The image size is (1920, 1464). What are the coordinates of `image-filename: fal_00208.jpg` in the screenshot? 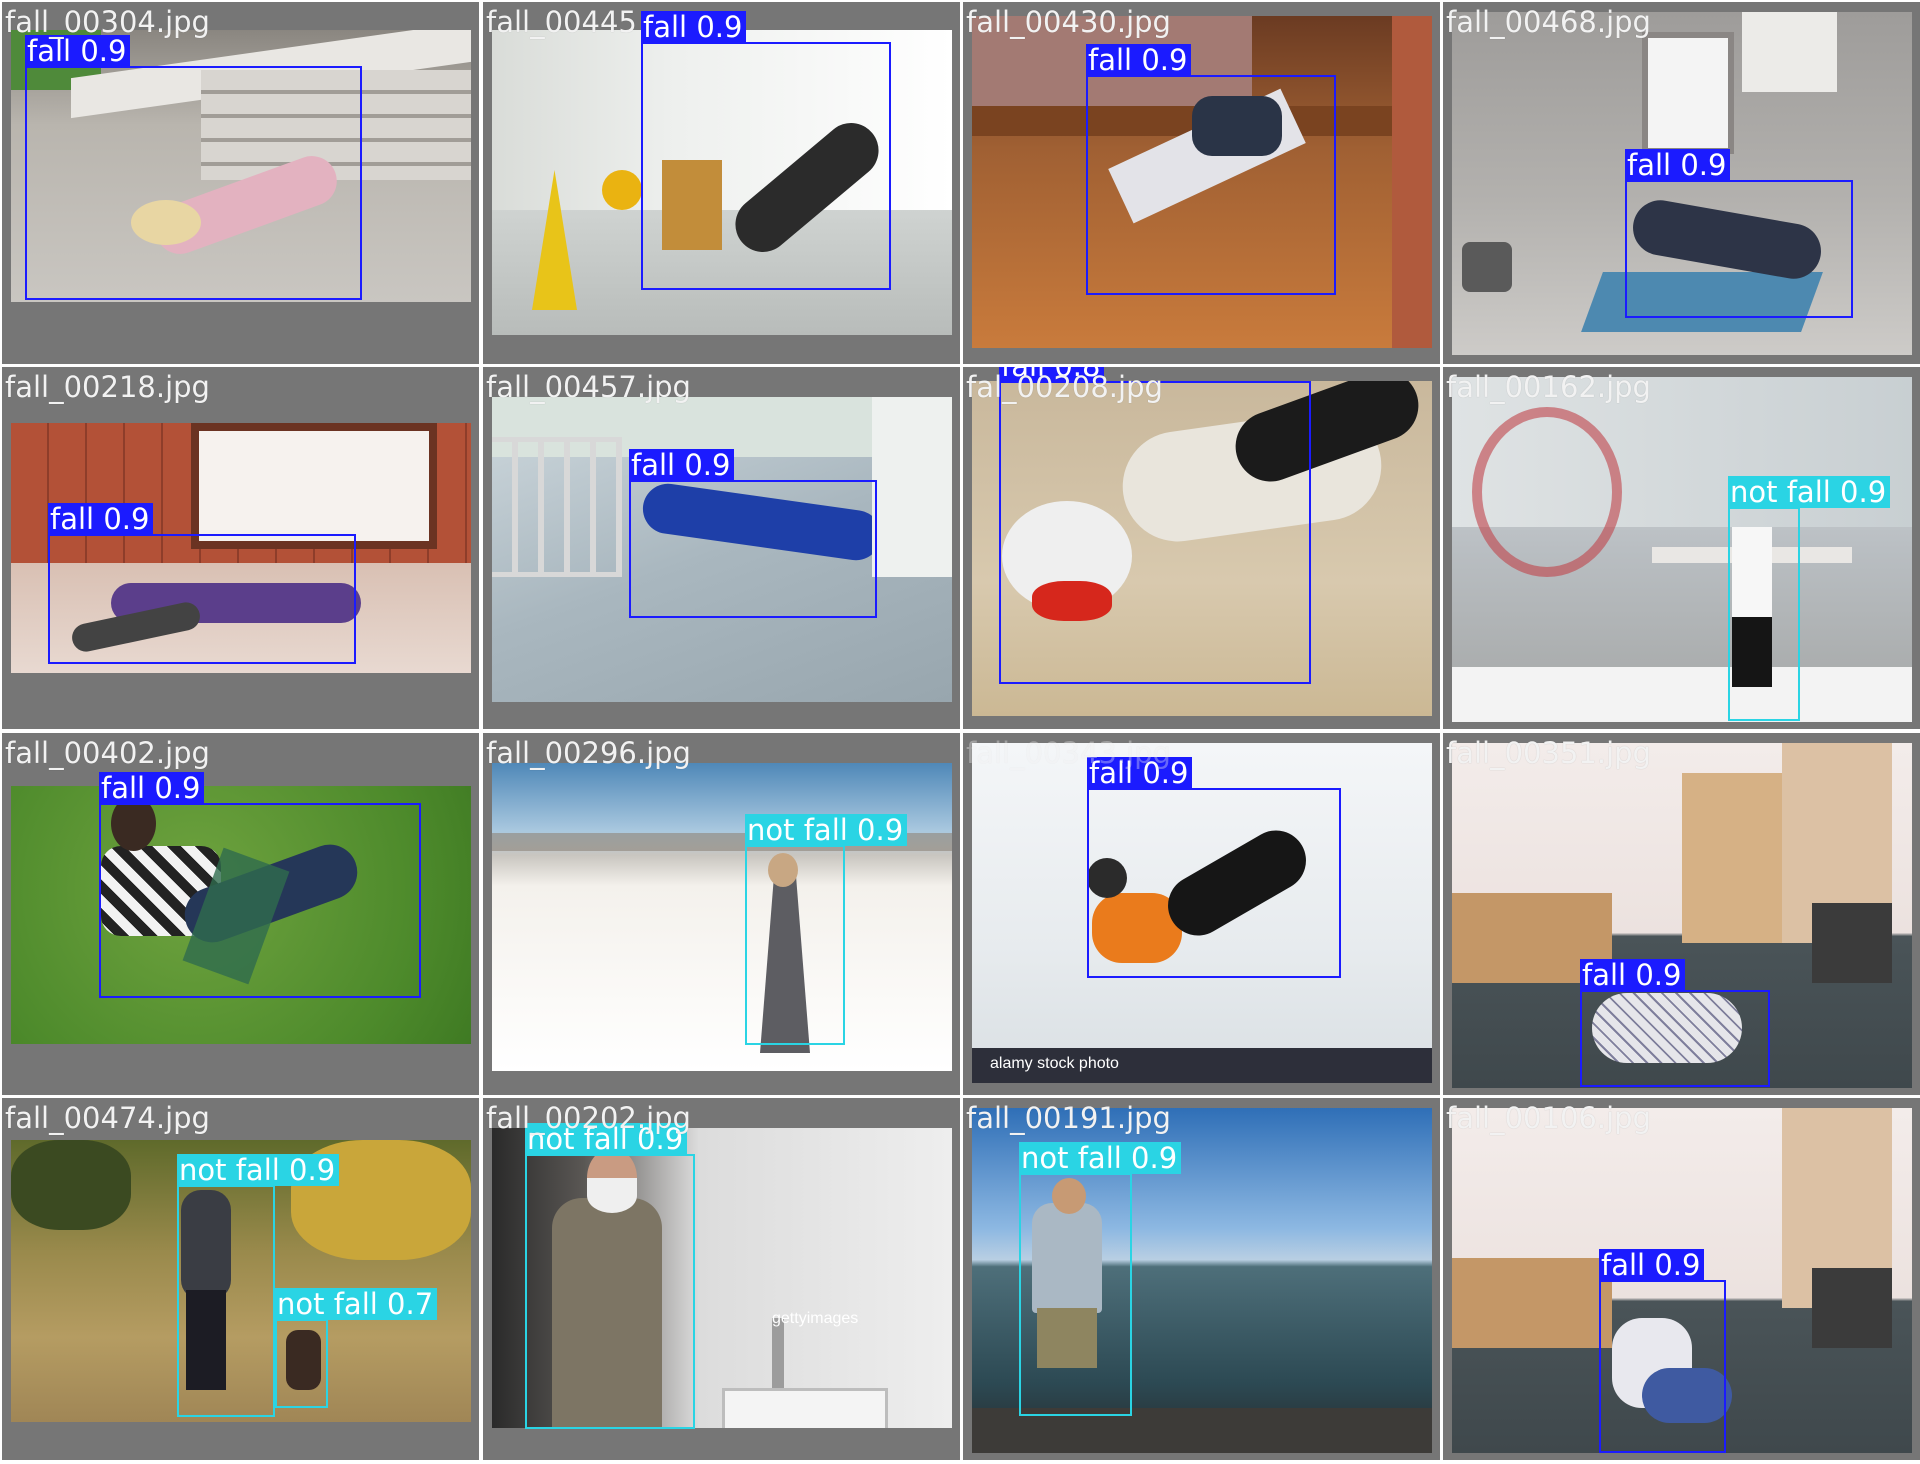 It's located at (1064, 387).